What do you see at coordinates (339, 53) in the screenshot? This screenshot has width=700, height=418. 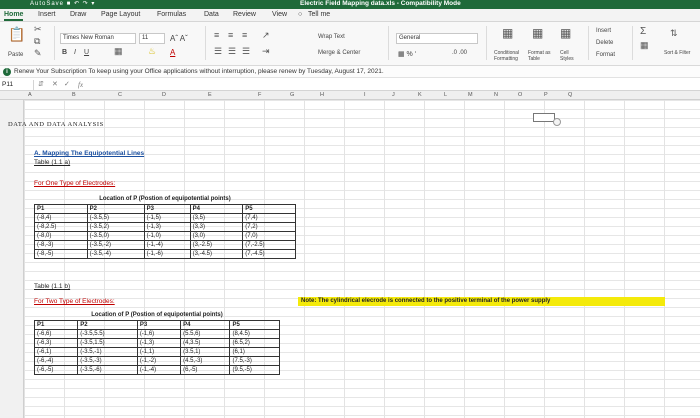 I see `merge-center-button: Merge & Center` at bounding box center [339, 53].